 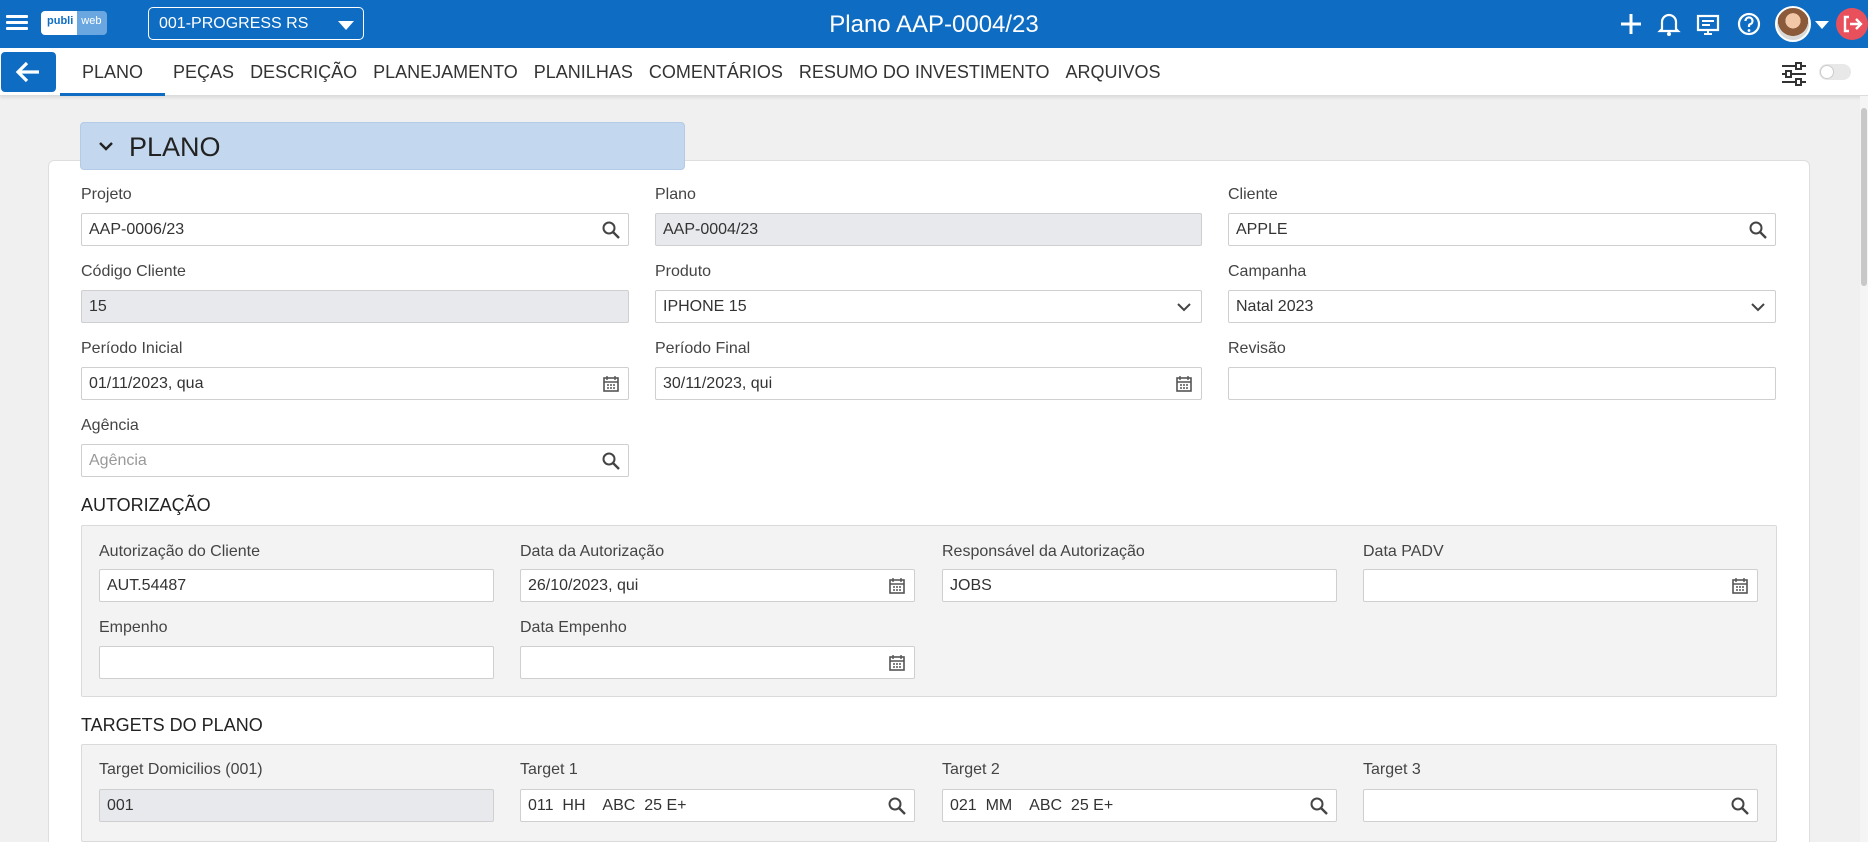 I want to click on target1-label: Target 1, so click(x=549, y=769).